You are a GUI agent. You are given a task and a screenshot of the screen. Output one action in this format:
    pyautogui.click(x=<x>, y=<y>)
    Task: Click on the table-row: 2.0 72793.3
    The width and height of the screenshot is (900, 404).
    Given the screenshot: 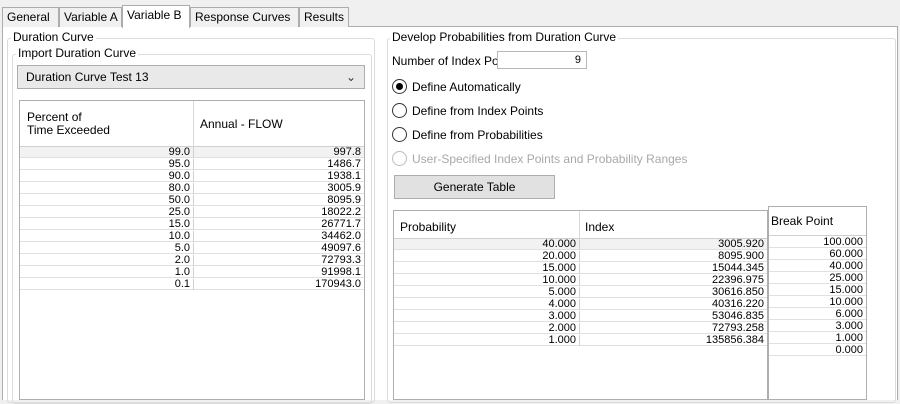 What is the action you would take?
    pyautogui.click(x=192, y=260)
    